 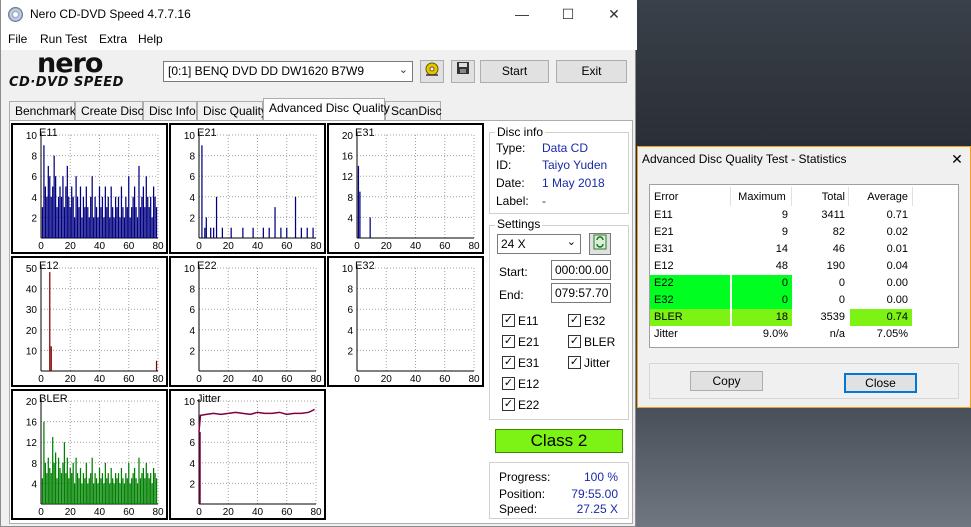 What do you see at coordinates (595, 321) in the screenshot?
I see `checkbox-label: E32` at bounding box center [595, 321].